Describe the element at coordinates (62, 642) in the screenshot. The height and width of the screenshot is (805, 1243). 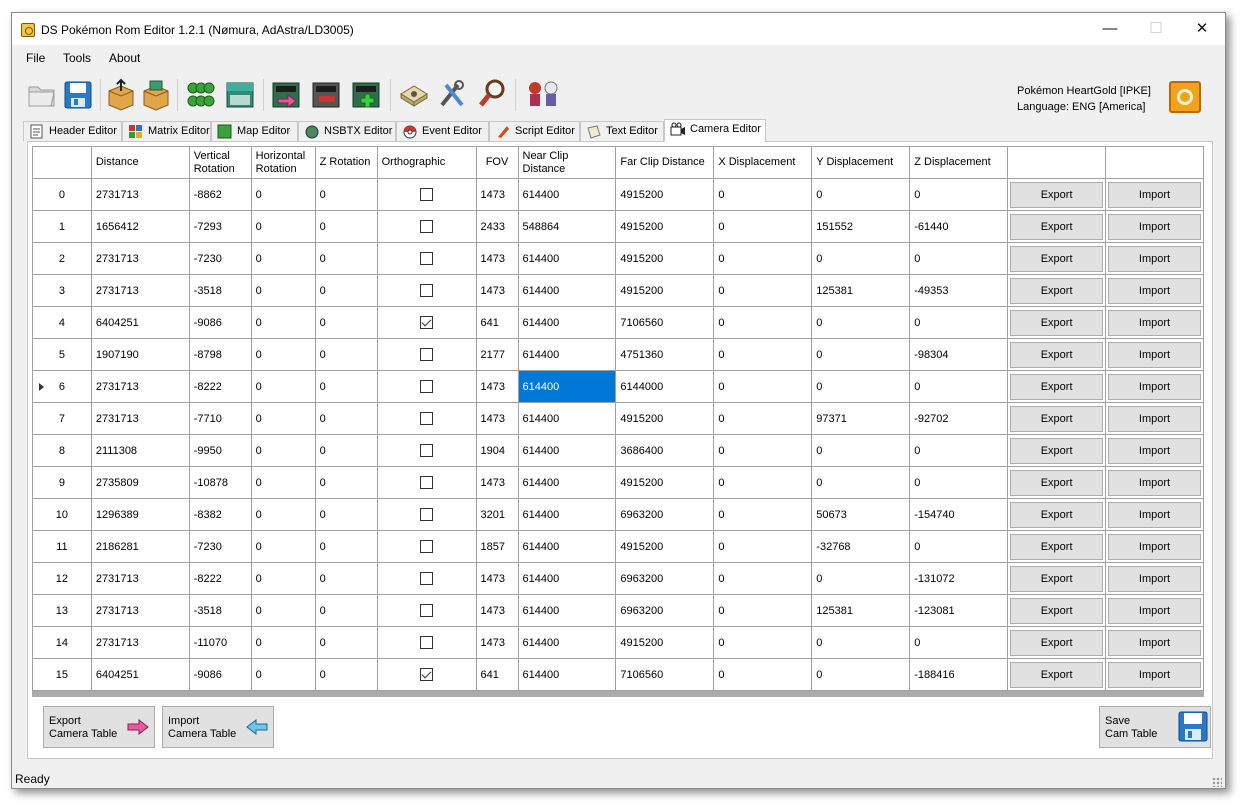
I see `row-header: 14` at that location.